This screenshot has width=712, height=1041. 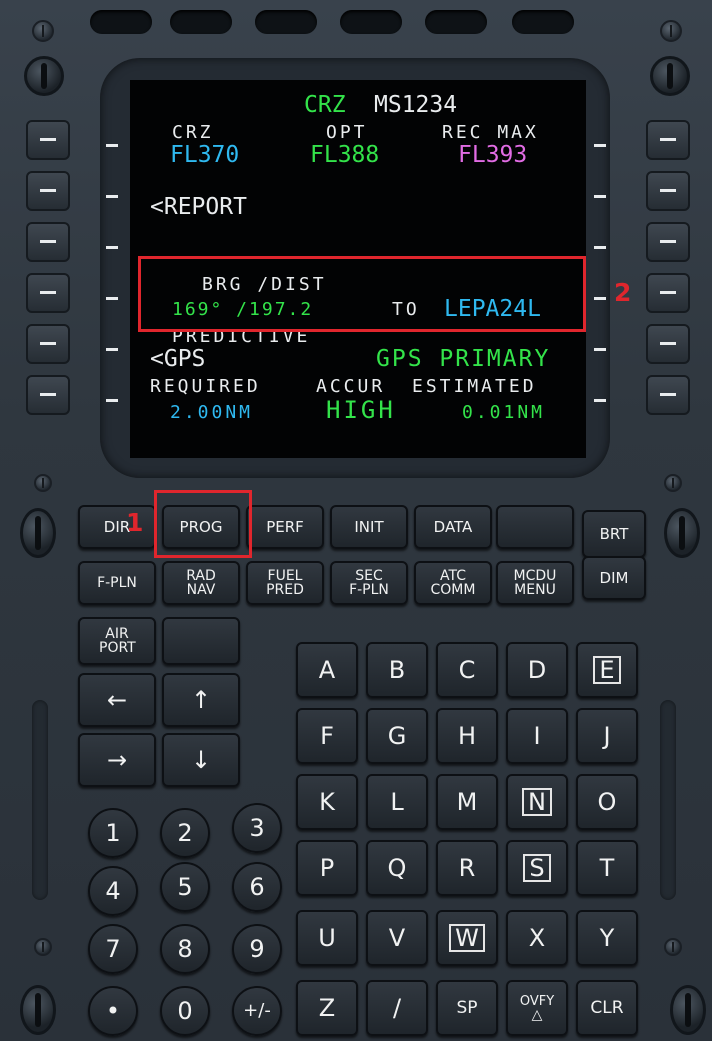 I want to click on sec-f-pln-key: SEC F-PLN, so click(x=369, y=583).